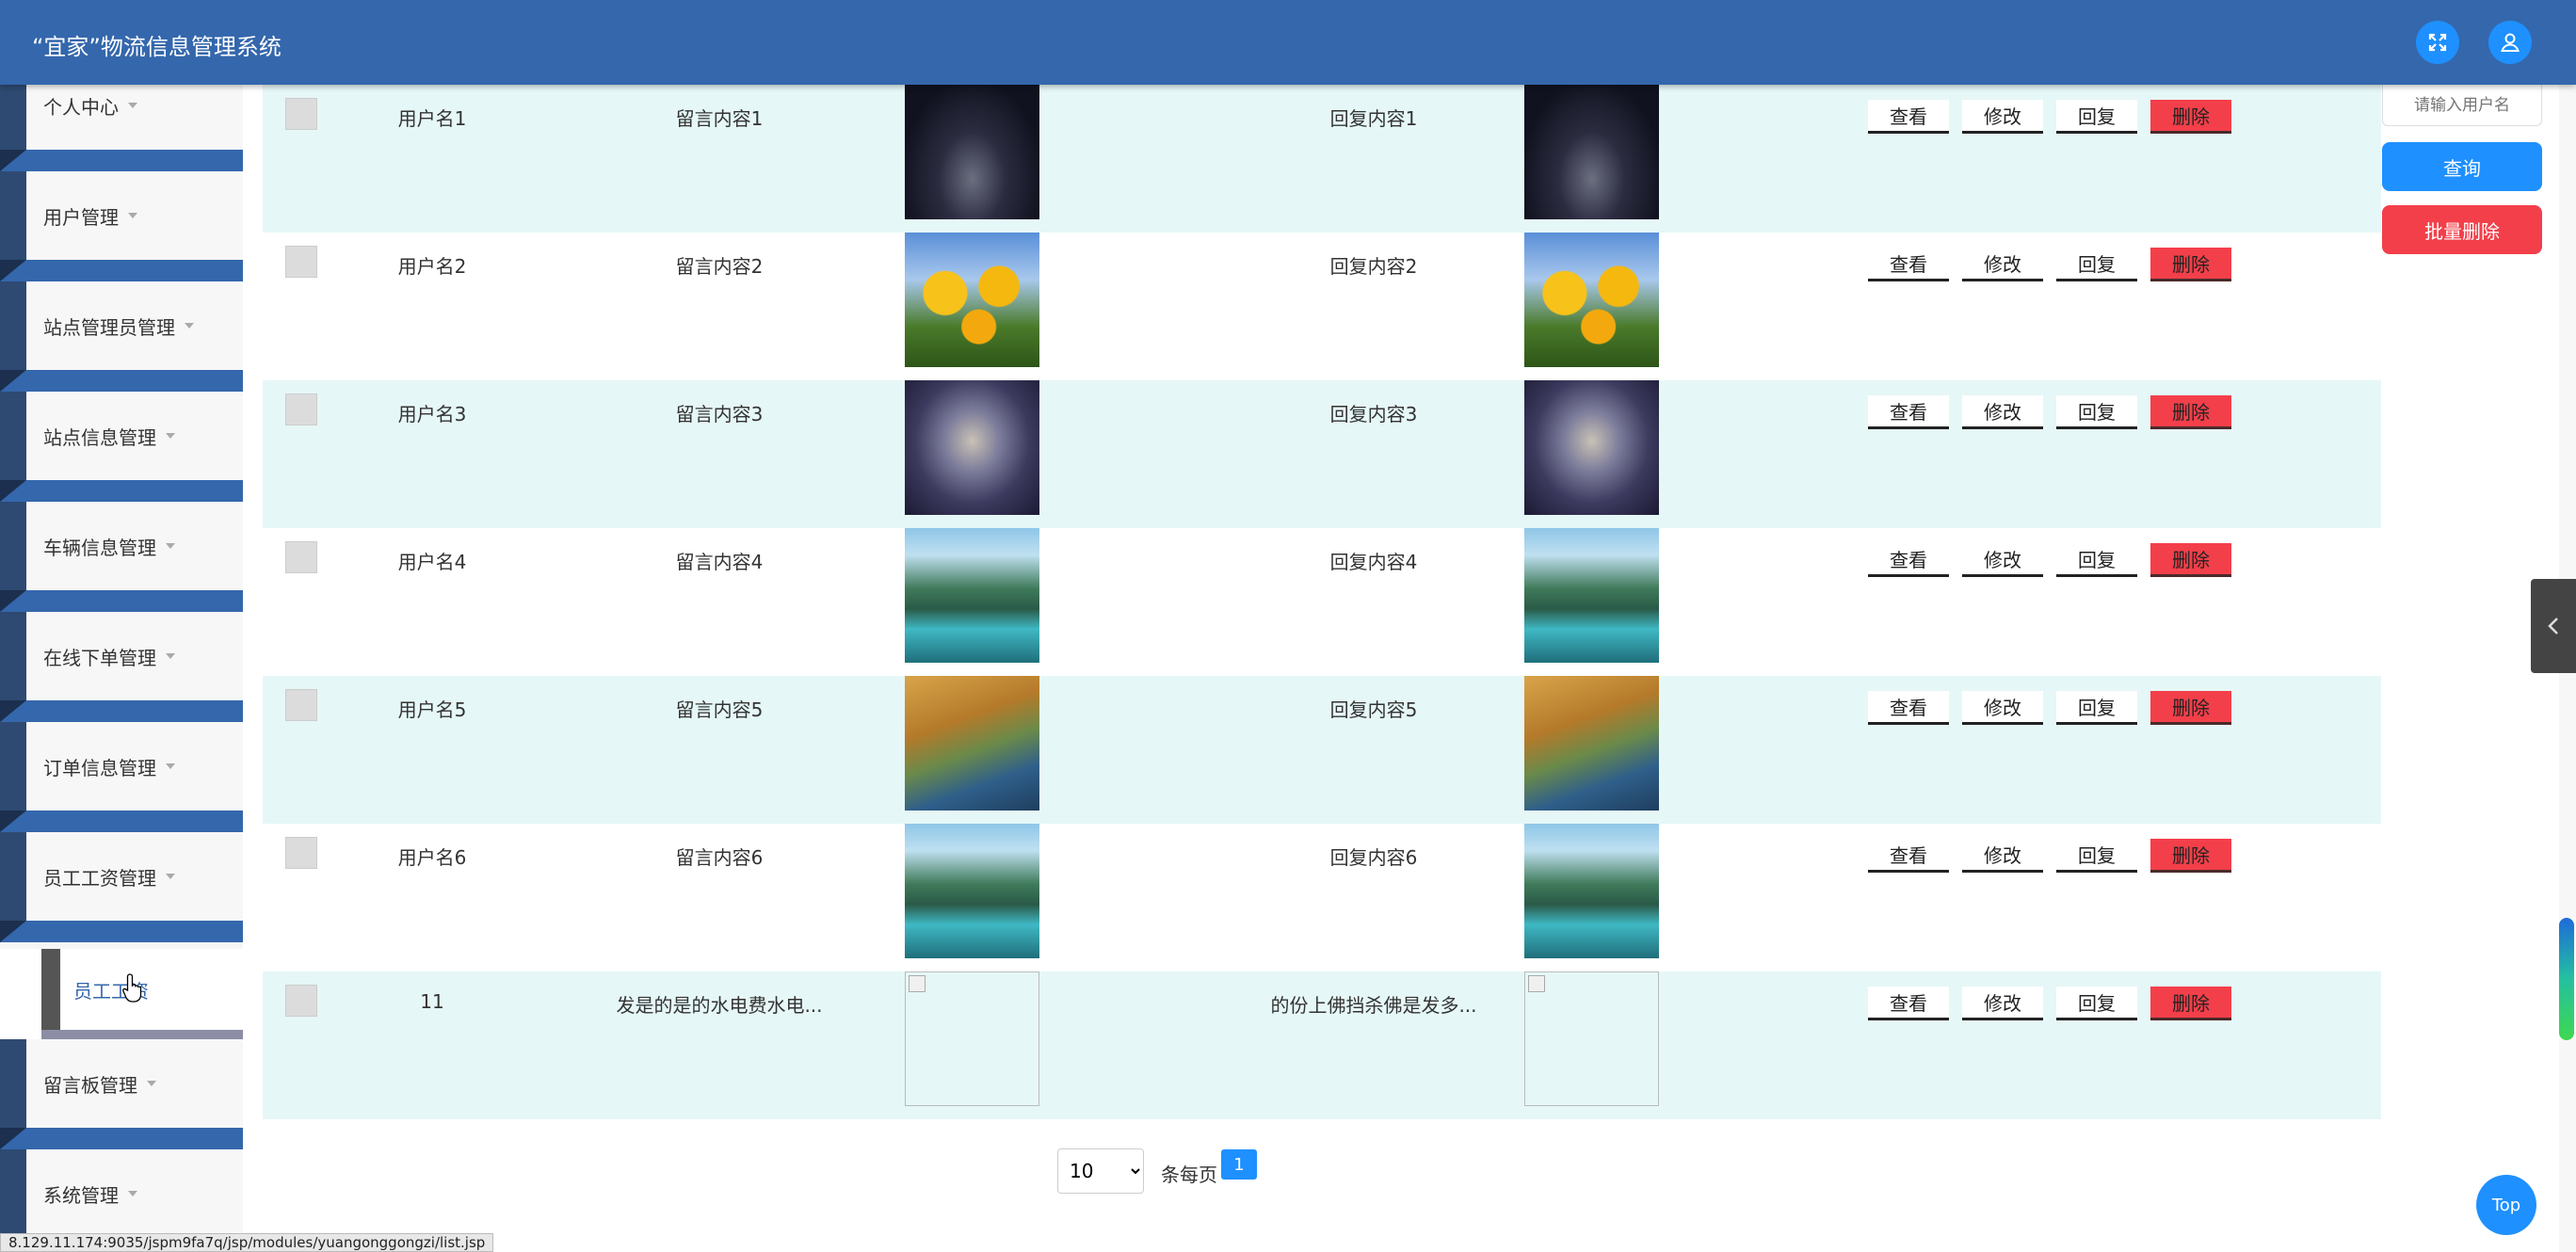 The width and height of the screenshot is (2576, 1252). Describe the element at coordinates (121, 226) in the screenshot. I see `sidebar-item-user-management: 用户管理` at that location.